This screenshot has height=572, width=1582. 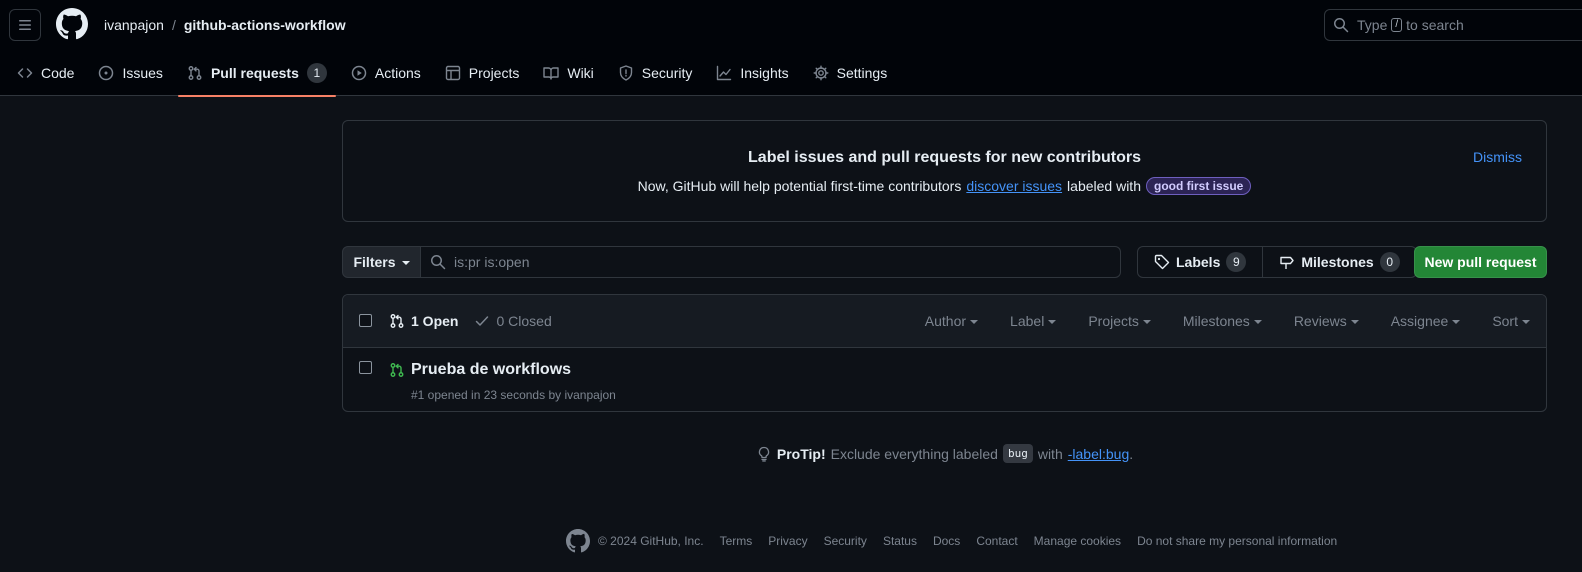 What do you see at coordinates (754, 262) in the screenshot?
I see `filter-query-input` at bounding box center [754, 262].